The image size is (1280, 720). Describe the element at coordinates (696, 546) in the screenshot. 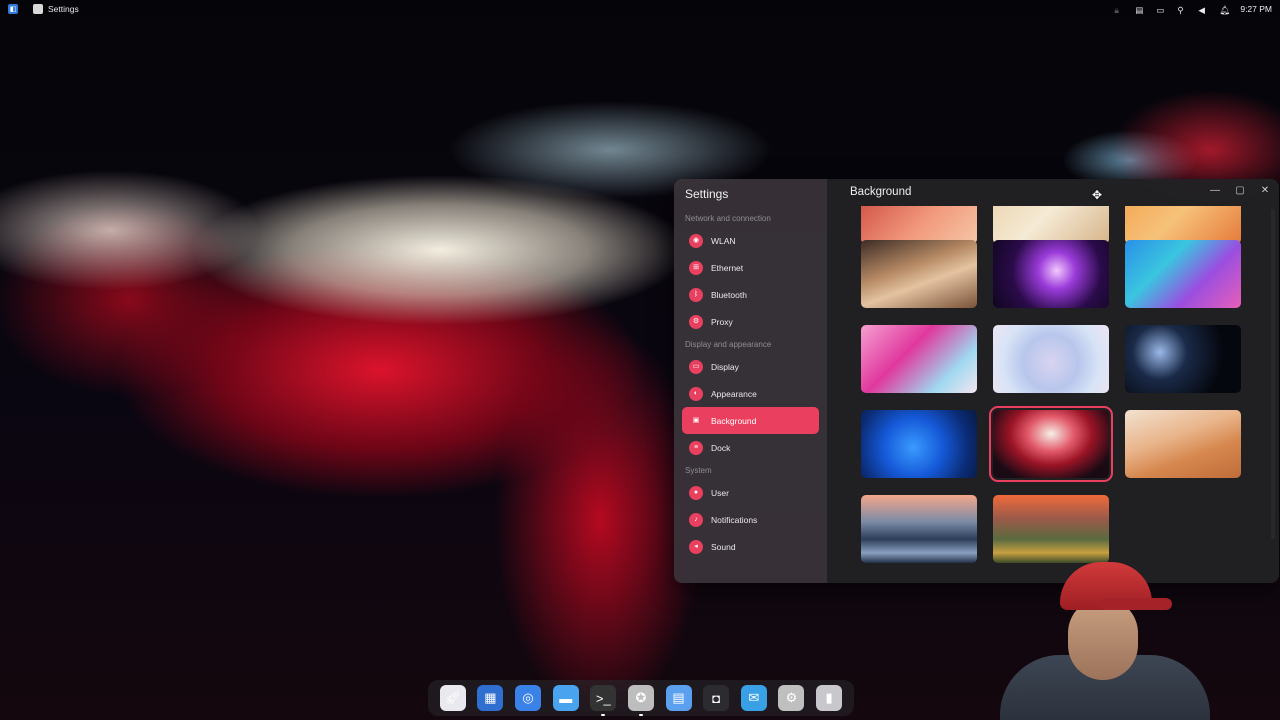

I see `speaker-icon: ◂` at that location.